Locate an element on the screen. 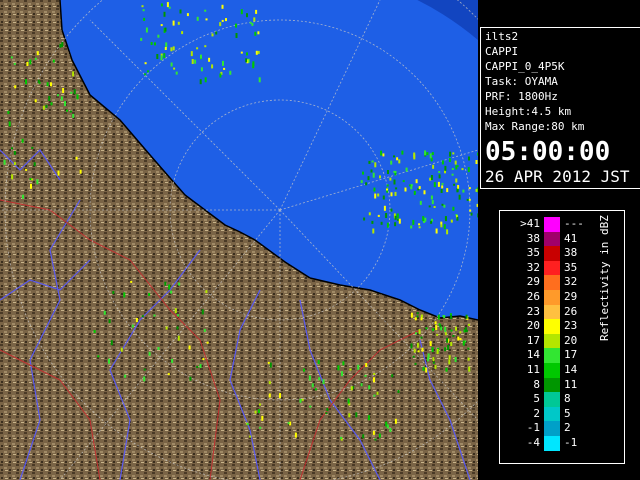  legend-upper-value: 23 is located at coordinates (571, 326).